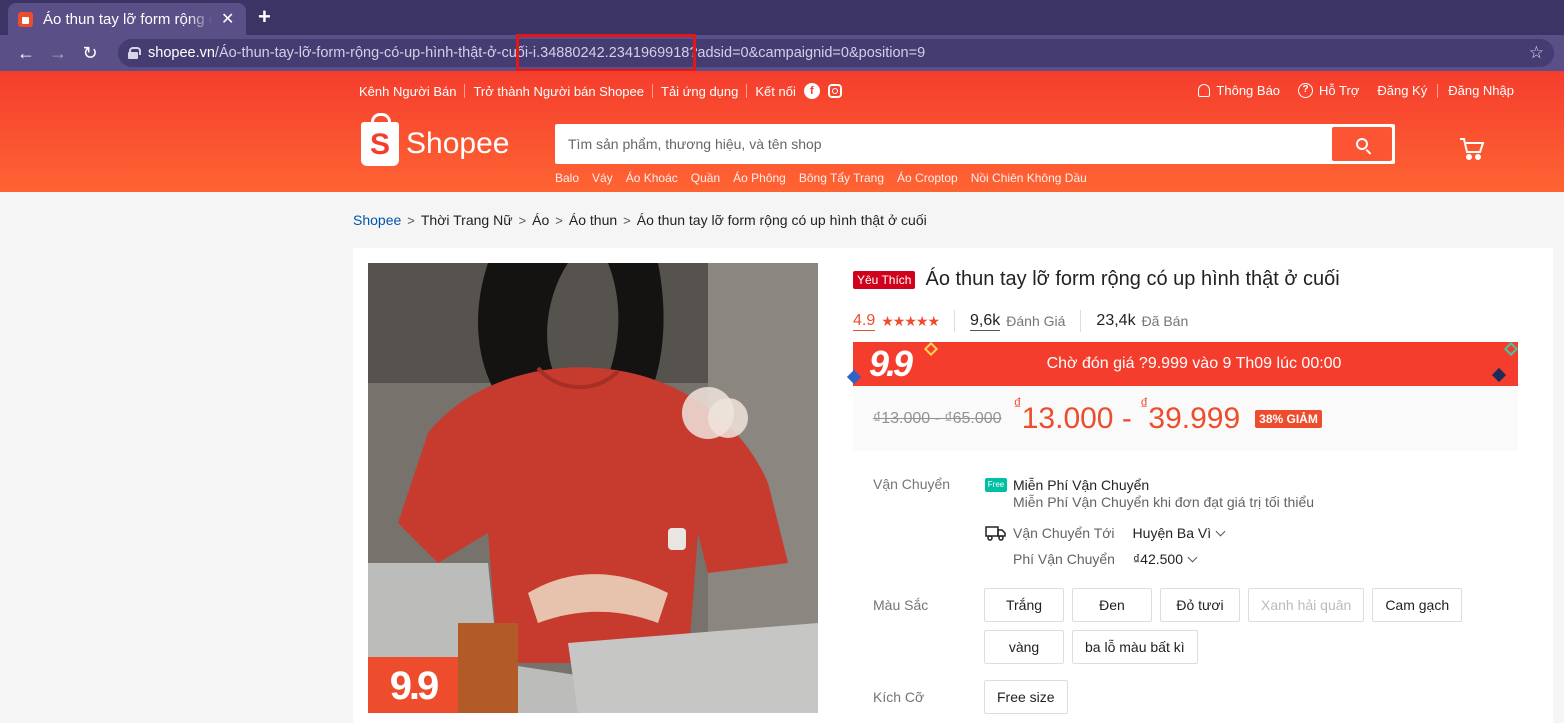  I want to click on suggestion-link: Balo, so click(567, 178).